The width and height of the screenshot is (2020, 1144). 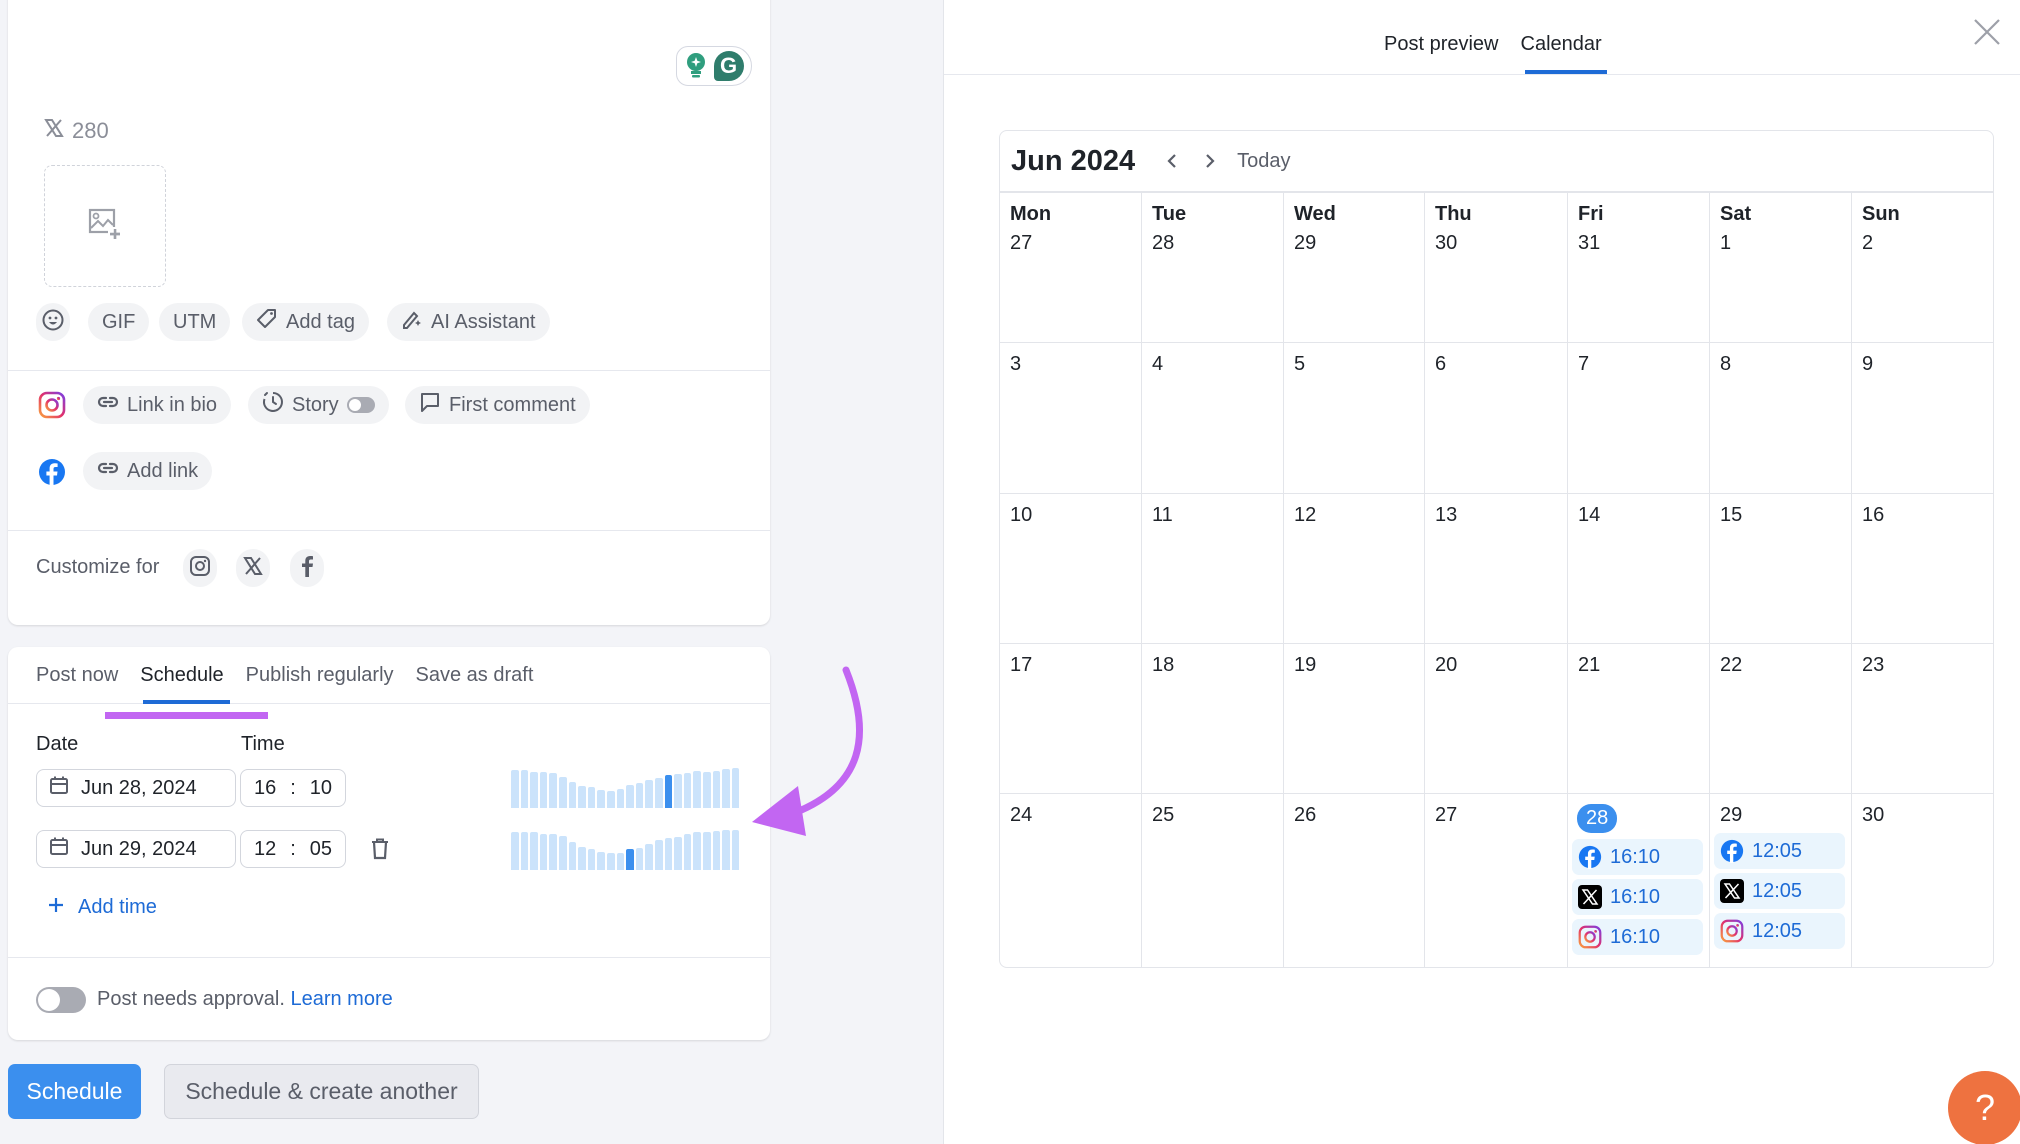 I want to click on calendar-icon, so click(x=59, y=849).